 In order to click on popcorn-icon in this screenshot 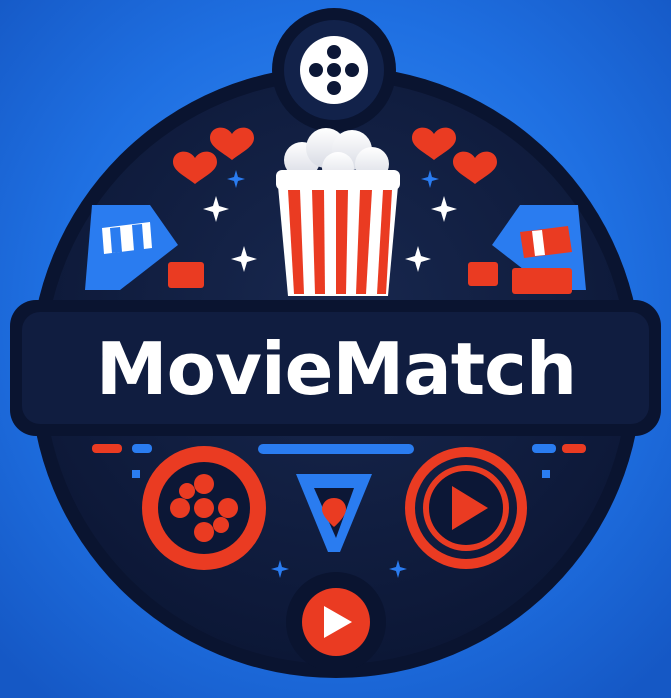, I will do `click(338, 212)`.